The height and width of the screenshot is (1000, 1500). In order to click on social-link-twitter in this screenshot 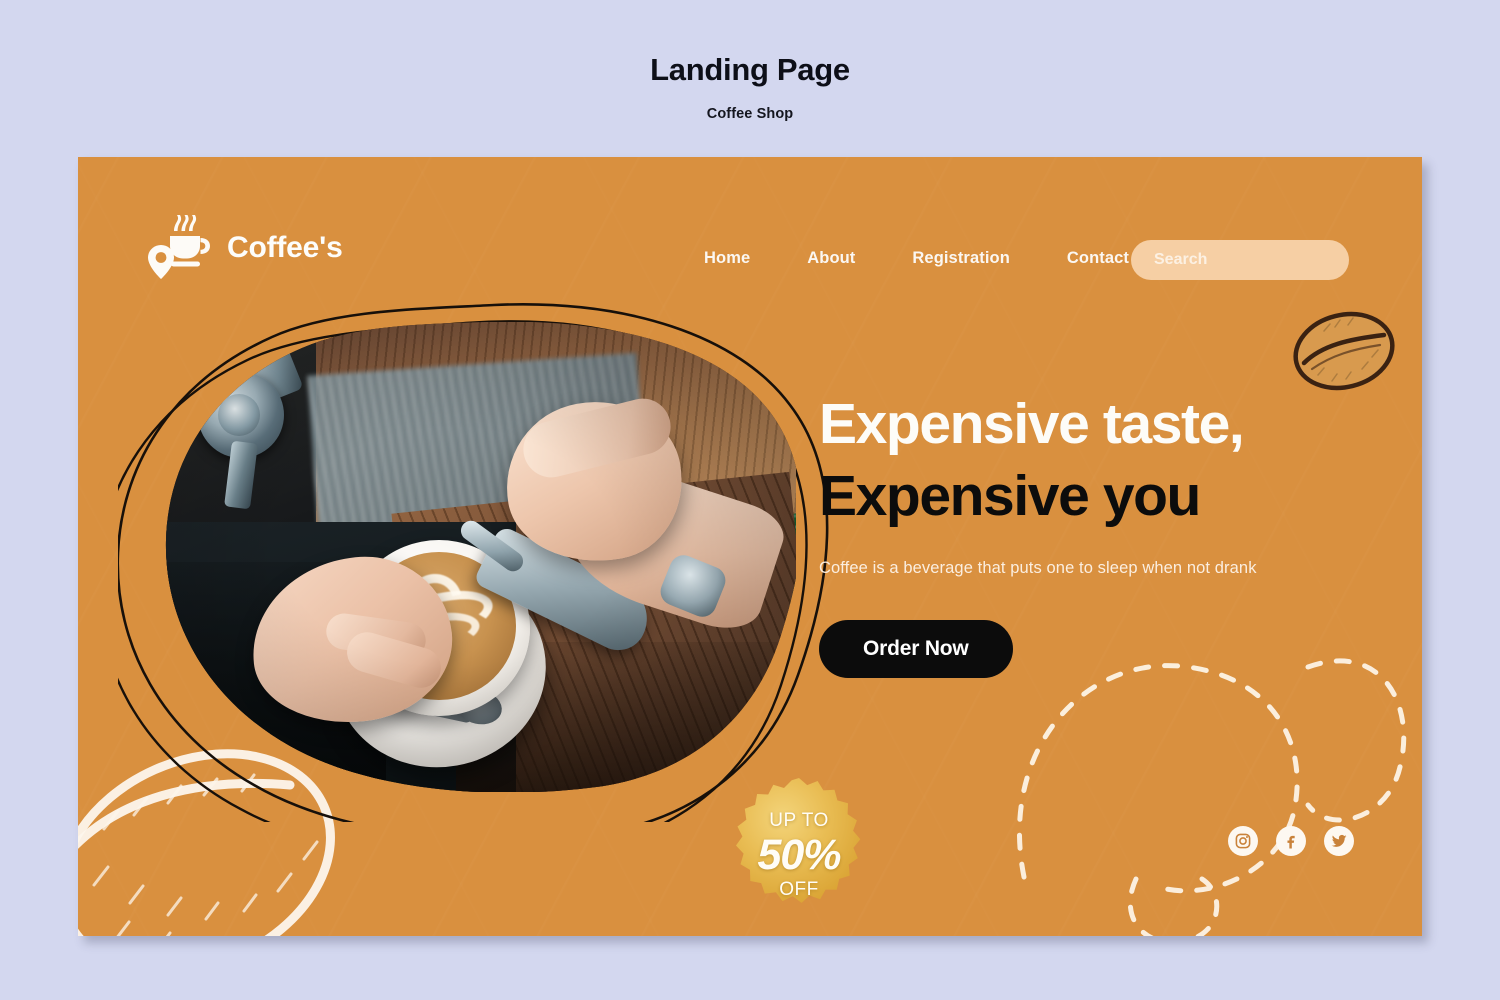, I will do `click(1339, 841)`.